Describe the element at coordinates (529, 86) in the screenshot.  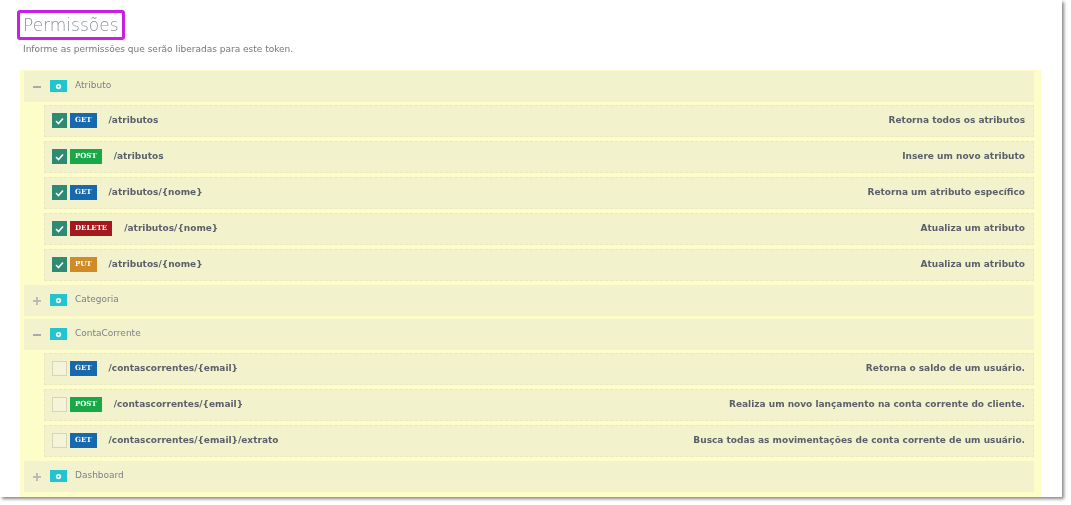
I see `group-header: Atributo` at that location.